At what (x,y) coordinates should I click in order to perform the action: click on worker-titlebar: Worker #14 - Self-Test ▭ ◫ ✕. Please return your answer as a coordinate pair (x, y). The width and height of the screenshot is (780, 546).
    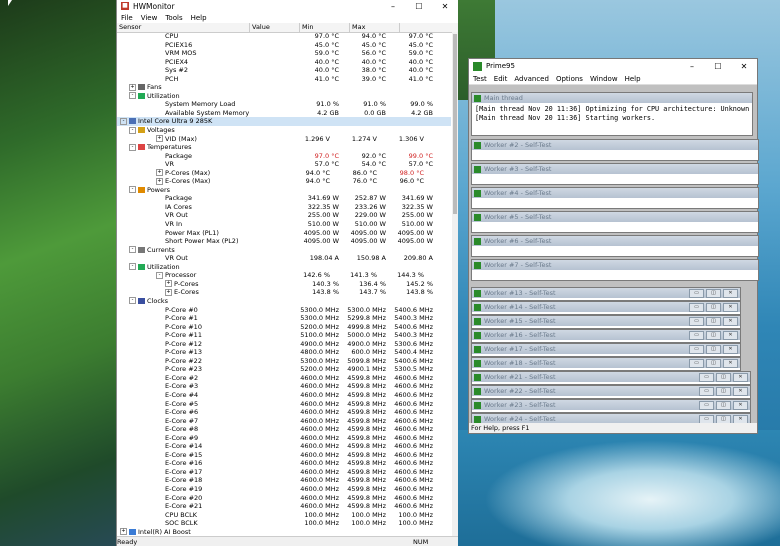
    Looking at the image, I should click on (606, 307).